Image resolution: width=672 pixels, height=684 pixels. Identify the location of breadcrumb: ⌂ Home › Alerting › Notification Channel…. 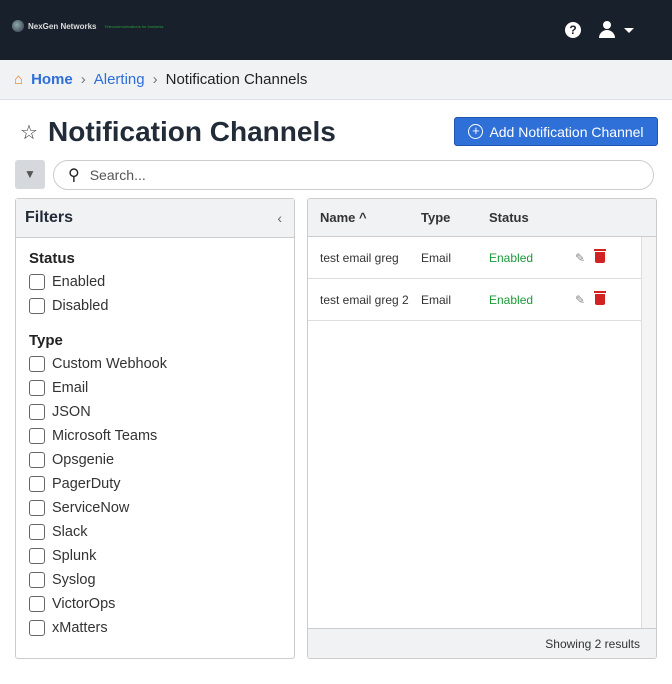
(336, 80).